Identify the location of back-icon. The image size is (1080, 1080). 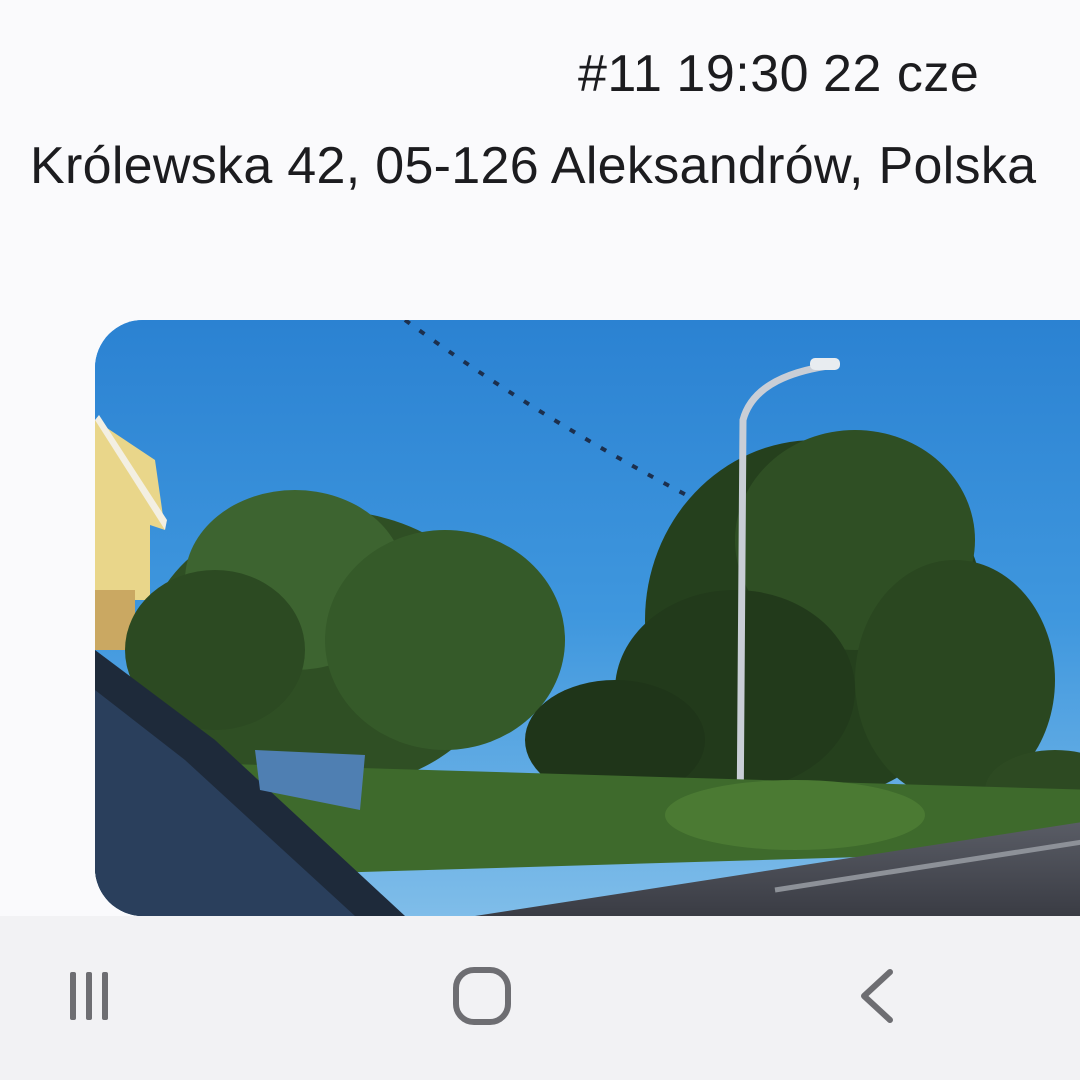
(877, 996).